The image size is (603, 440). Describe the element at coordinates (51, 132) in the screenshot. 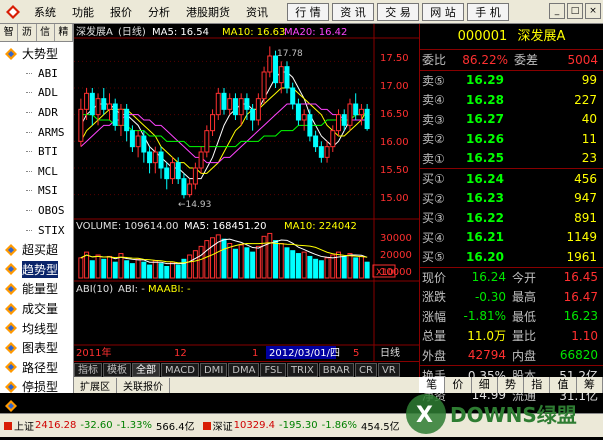

I see `tree-item-label: ARMS` at that location.